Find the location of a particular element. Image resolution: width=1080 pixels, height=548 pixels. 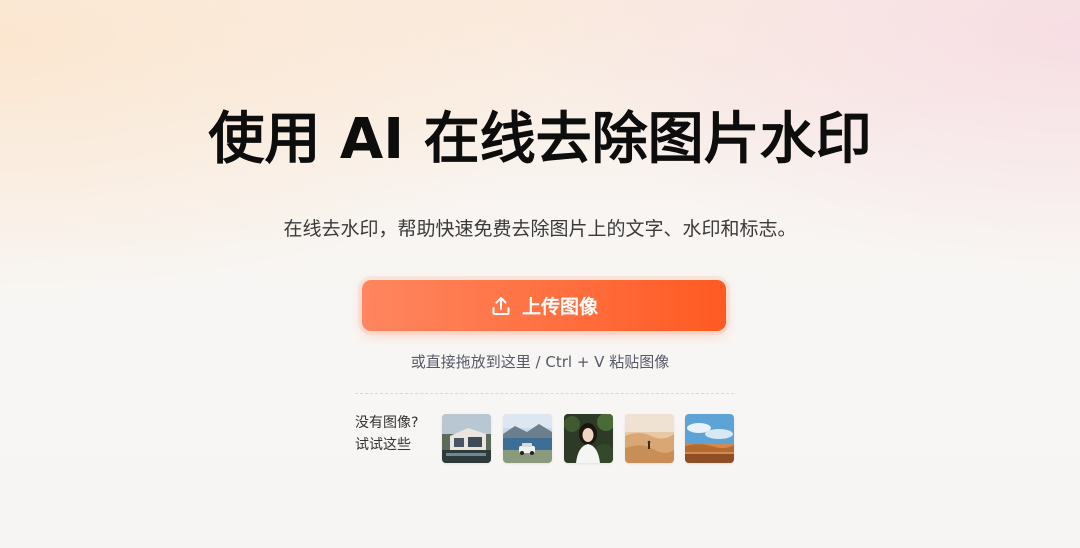

sample-sky-landscape-photo is located at coordinates (709, 438).